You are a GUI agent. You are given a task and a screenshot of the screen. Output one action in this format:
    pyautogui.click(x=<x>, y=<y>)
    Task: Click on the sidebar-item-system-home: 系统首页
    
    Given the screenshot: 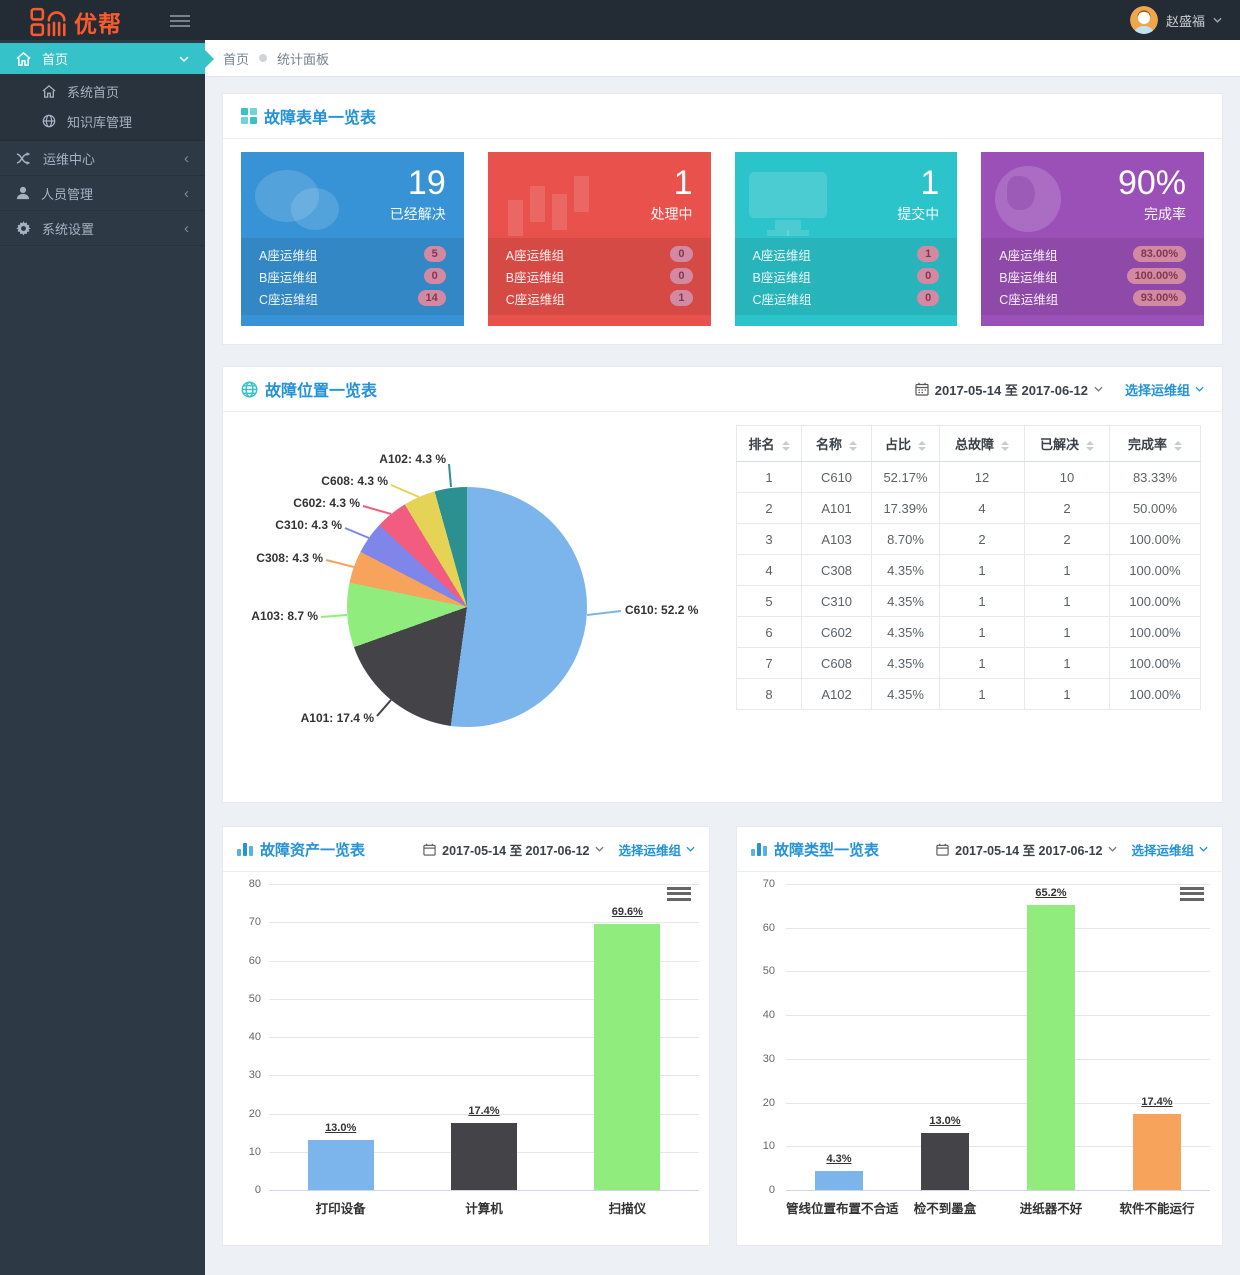 What is the action you would take?
    pyautogui.click(x=102, y=91)
    